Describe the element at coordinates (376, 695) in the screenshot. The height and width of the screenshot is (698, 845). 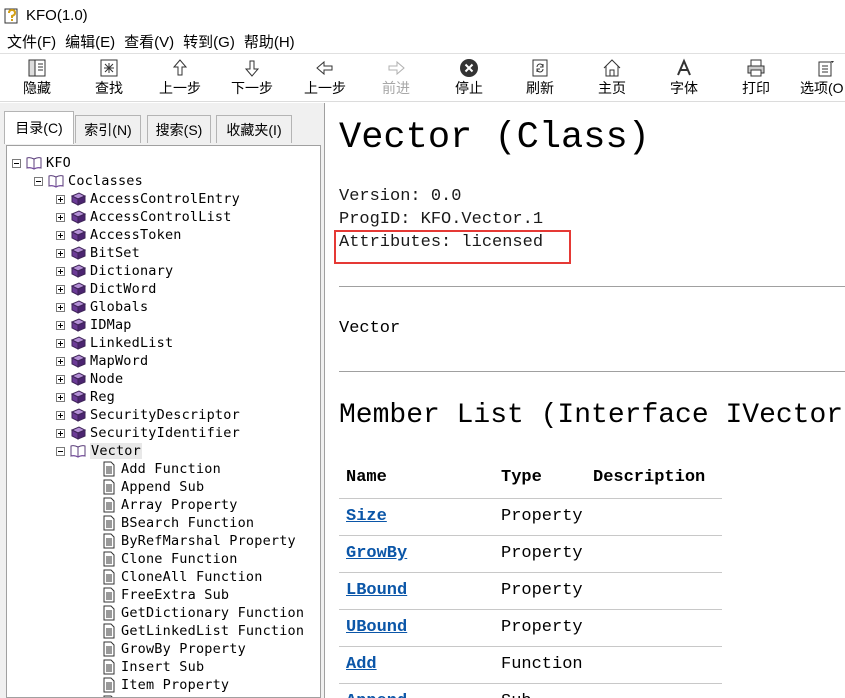
I see `member-link: Append` at that location.